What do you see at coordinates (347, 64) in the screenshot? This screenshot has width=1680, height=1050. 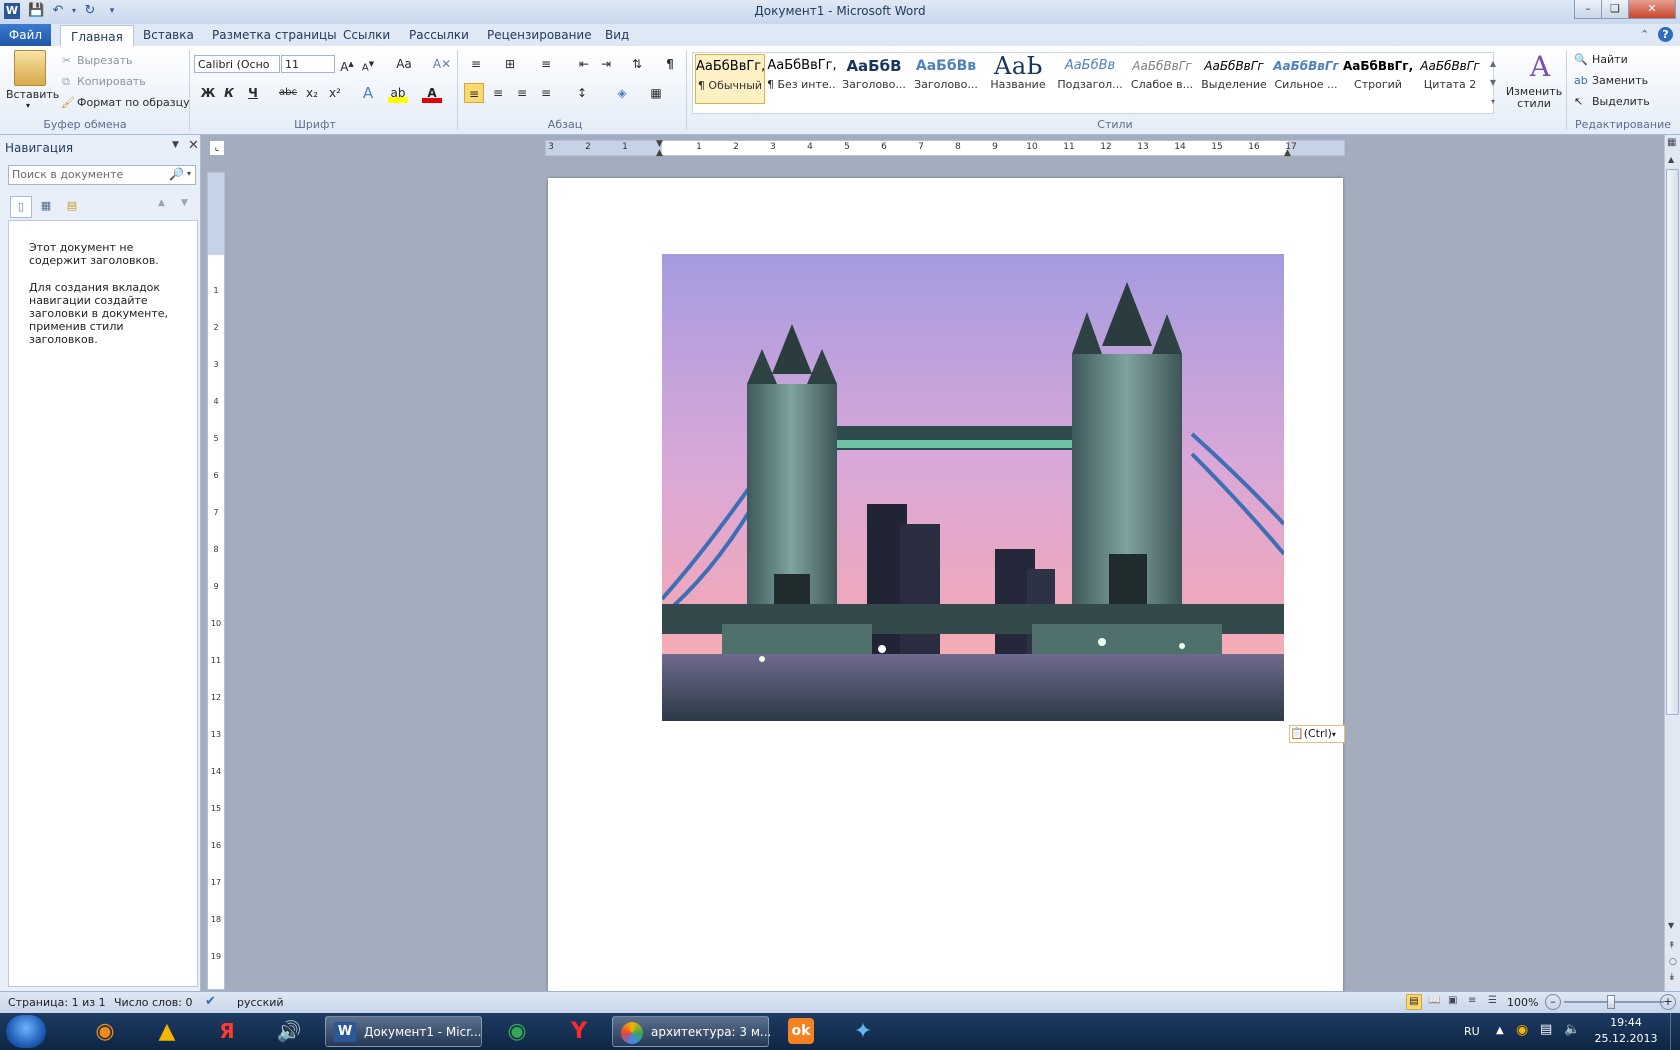 I see `grow-font-icon: A▲` at bounding box center [347, 64].